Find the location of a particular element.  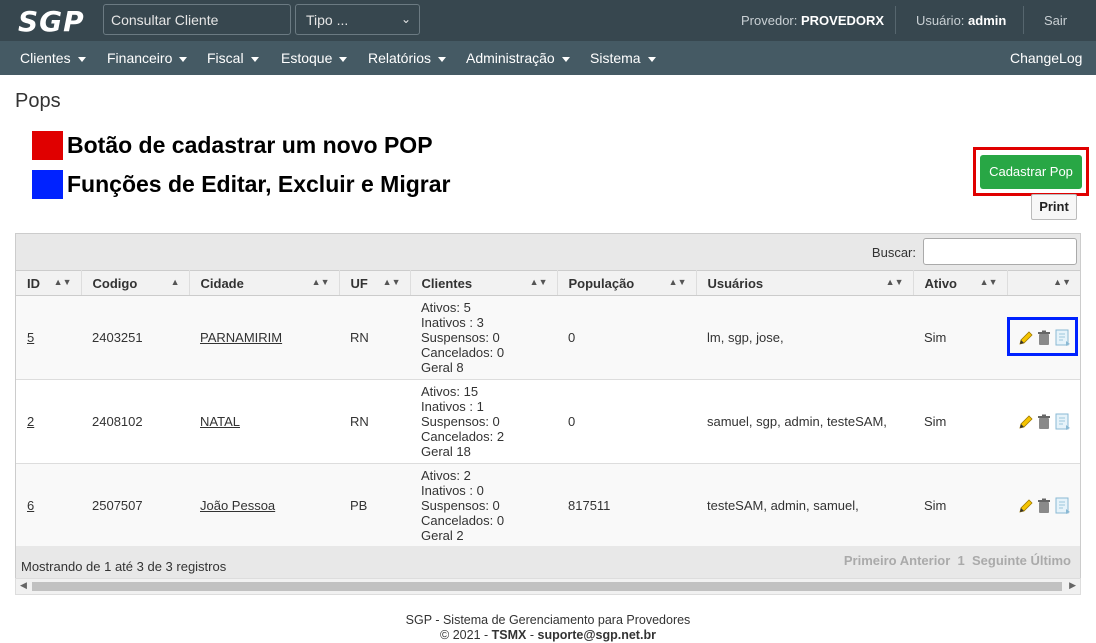

col-actions: ▲▼ is located at coordinates (1043, 283).